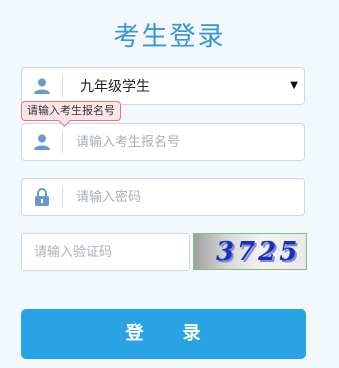 Image resolution: width=339 pixels, height=368 pixels. Describe the element at coordinates (128, 142) in the screenshot. I see `username-placeholder: 请输入考生报名号` at that location.